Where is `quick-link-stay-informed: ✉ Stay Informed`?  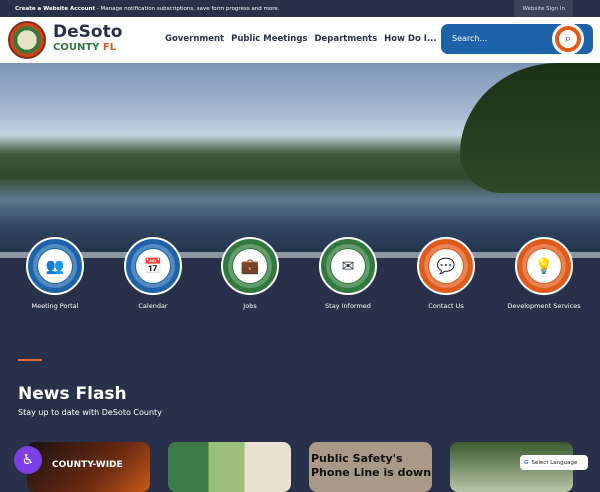 quick-link-stay-informed: ✉ Stay Informed is located at coordinates (348, 273).